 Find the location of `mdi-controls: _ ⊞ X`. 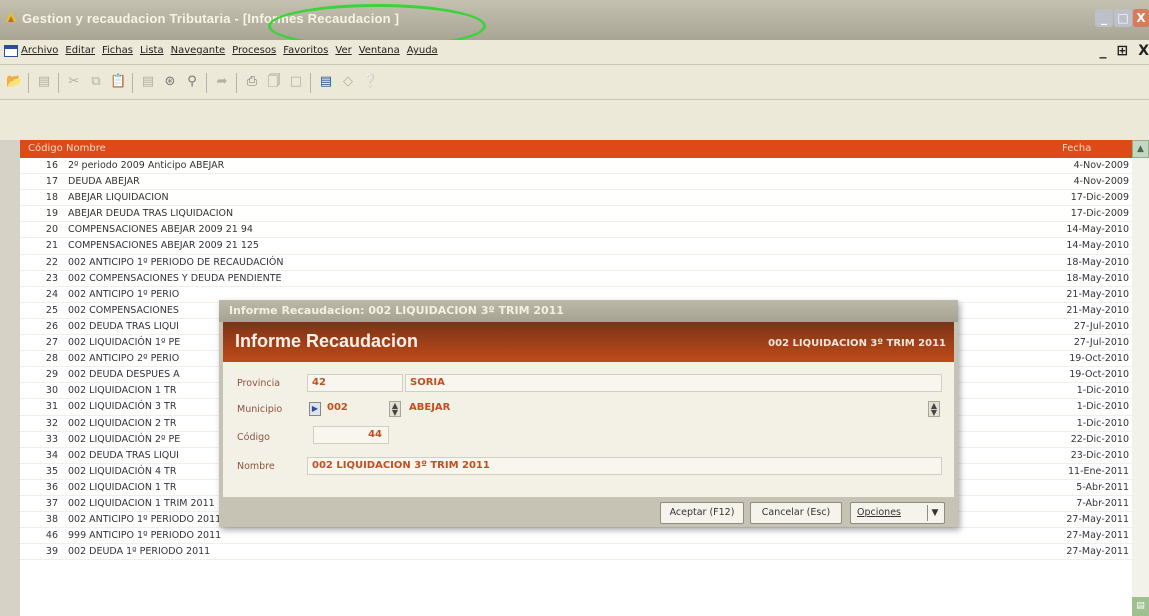

mdi-controls: _ ⊞ X is located at coordinates (1124, 51).